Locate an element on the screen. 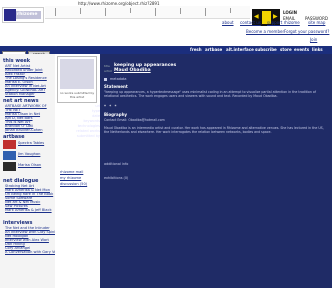 The width and height of the screenshot is (332, 288). detail-label: submitted by is located at coordinates (88, 136).